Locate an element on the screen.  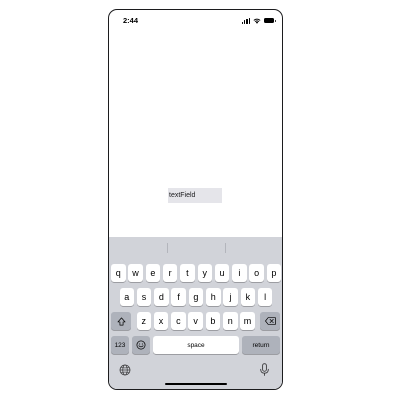
backspace-icon is located at coordinates (270, 321).